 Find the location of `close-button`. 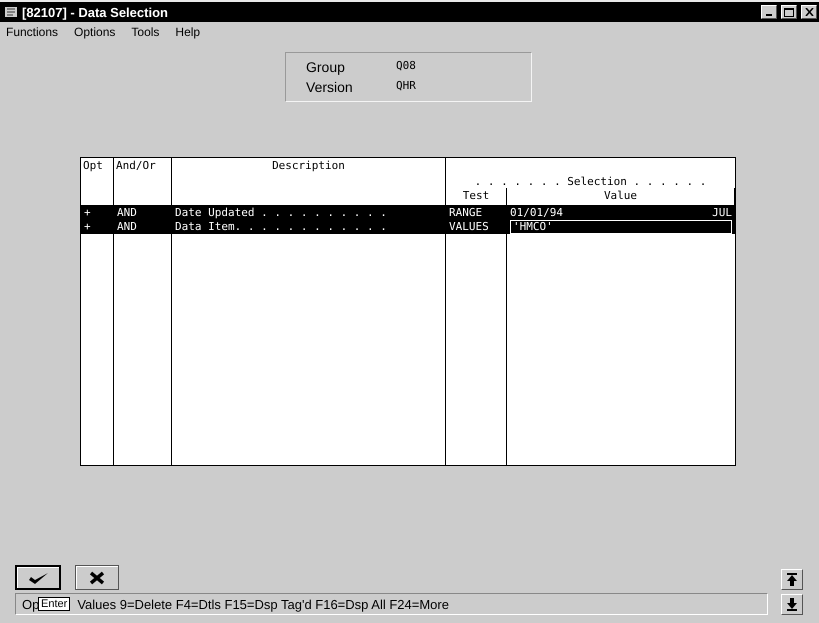

close-button is located at coordinates (809, 12).